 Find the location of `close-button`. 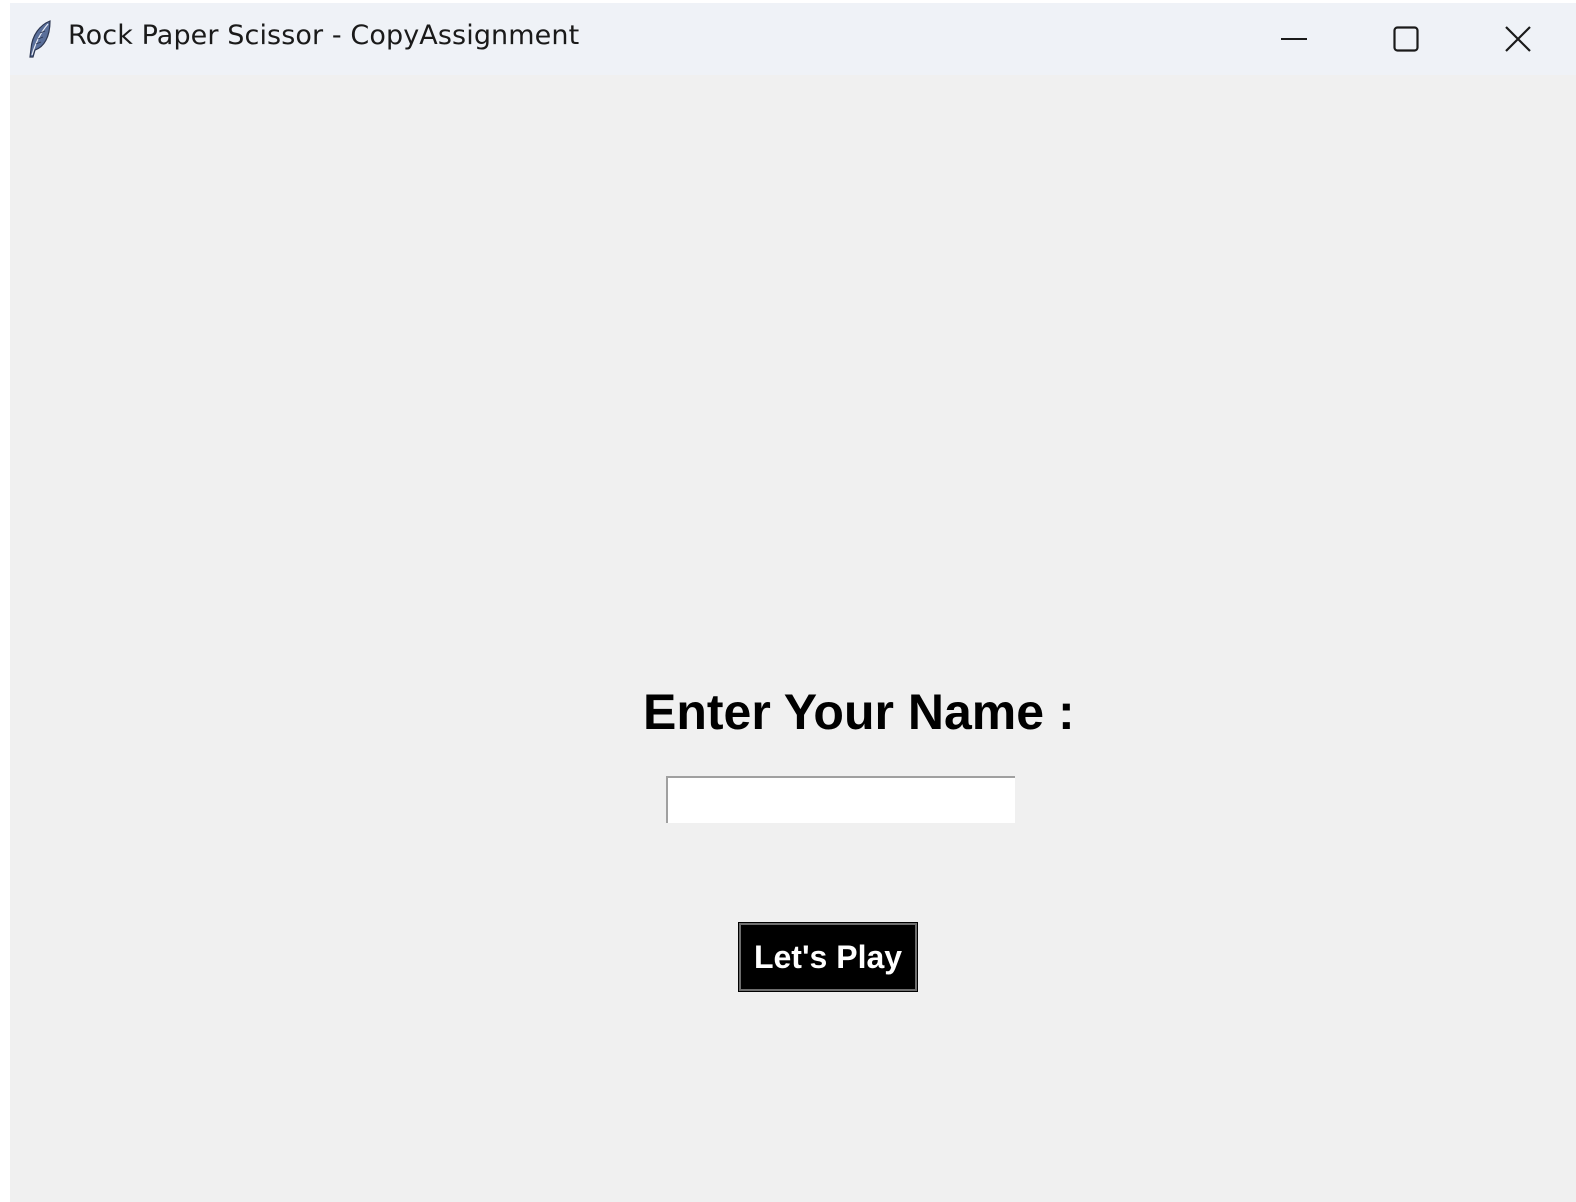

close-button is located at coordinates (1518, 39).